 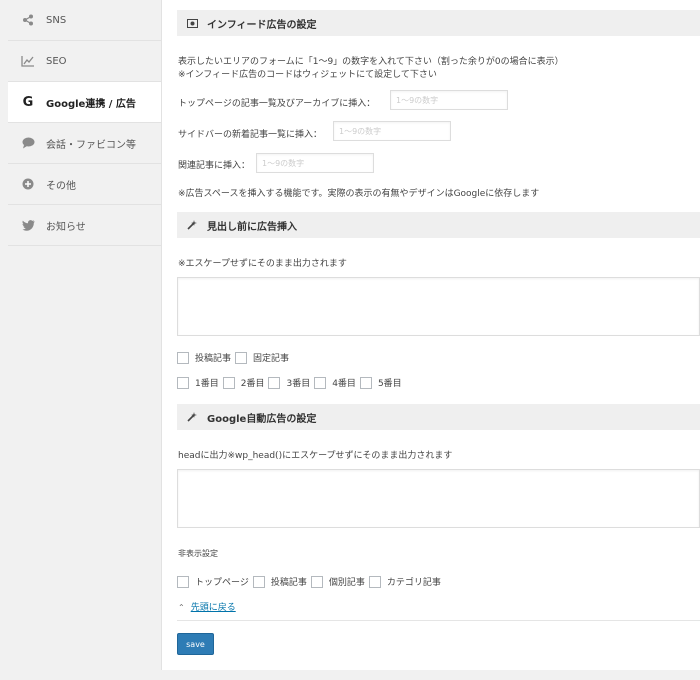 I want to click on sidebar-item-label: SEO, so click(x=56, y=61).